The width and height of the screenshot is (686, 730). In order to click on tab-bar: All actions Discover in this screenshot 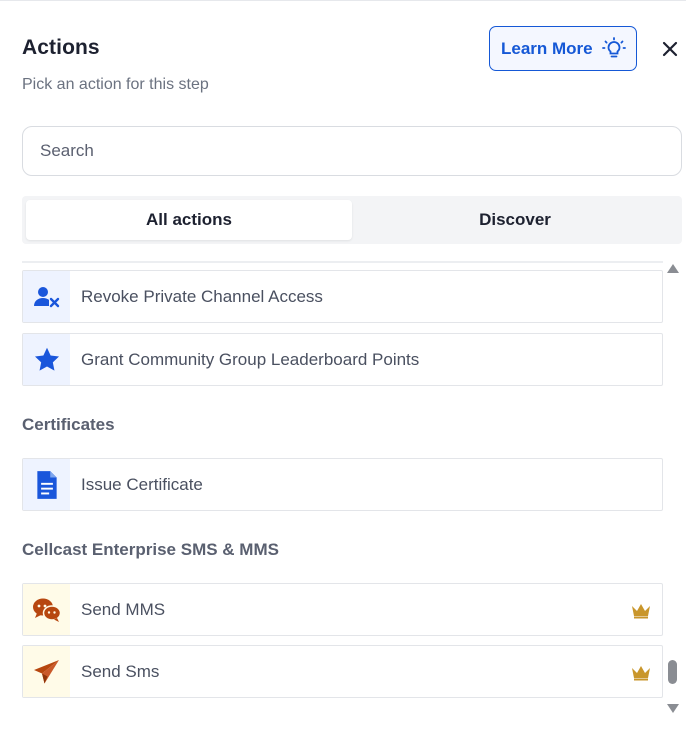, I will do `click(352, 220)`.